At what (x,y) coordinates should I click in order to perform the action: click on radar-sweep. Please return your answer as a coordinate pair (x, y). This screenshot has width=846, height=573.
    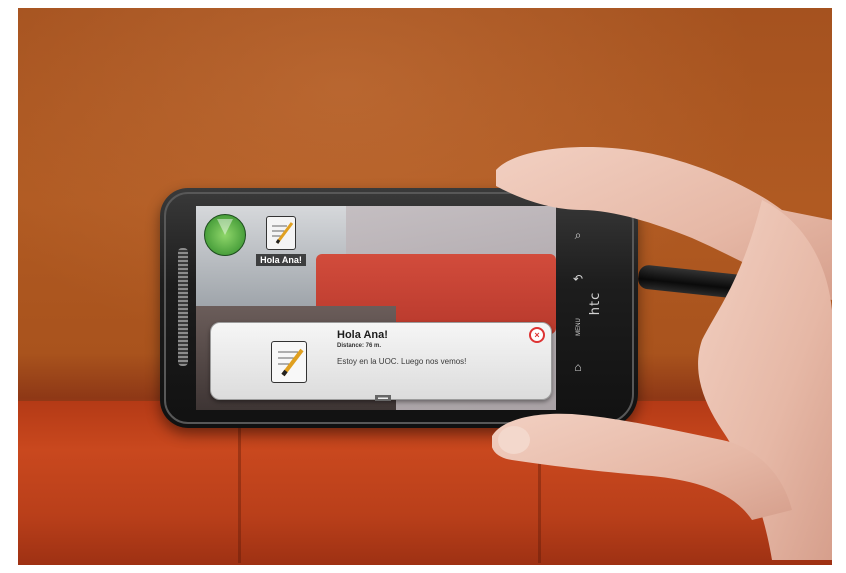
    Looking at the image, I should click on (225, 227).